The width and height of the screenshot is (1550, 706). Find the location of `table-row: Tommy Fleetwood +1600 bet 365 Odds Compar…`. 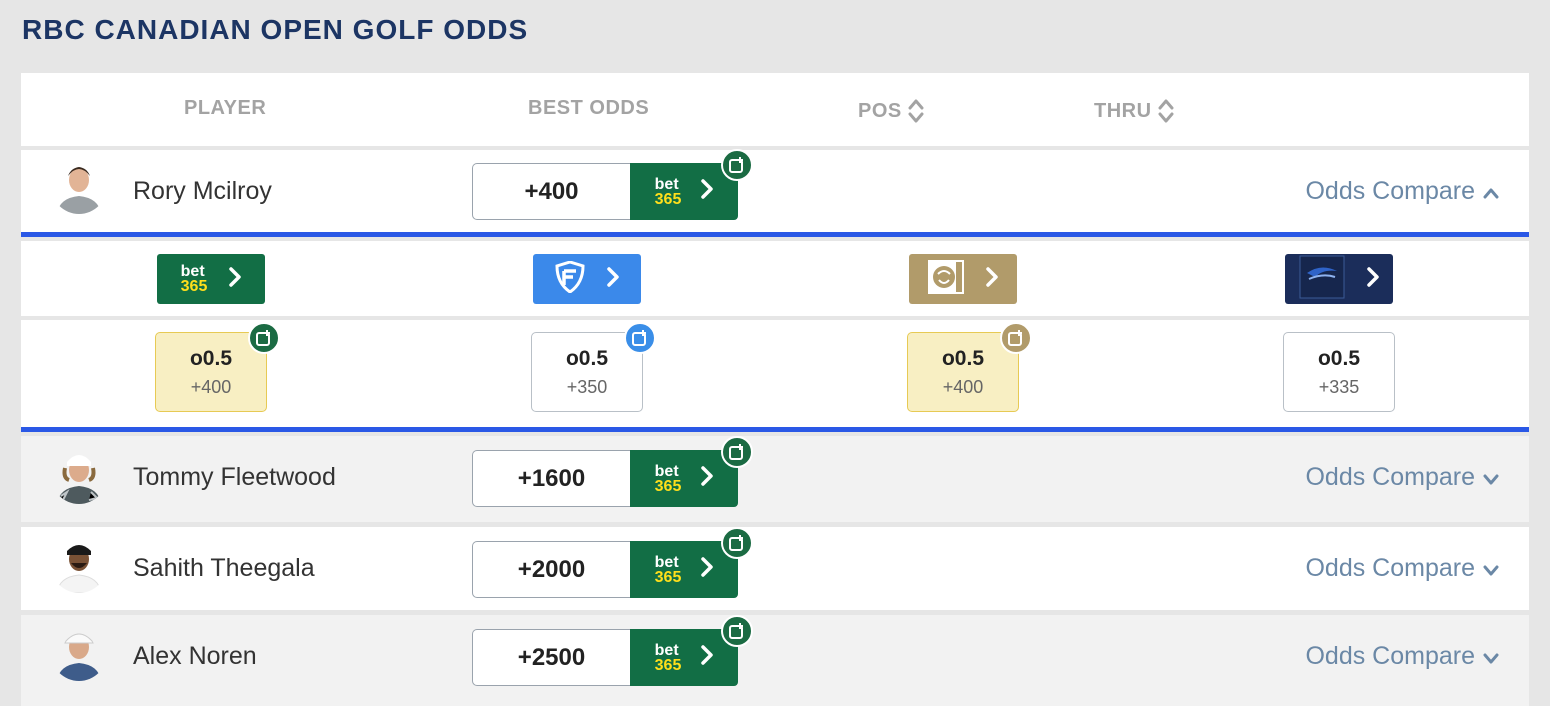

table-row: Tommy Fleetwood +1600 bet 365 Odds Compar… is located at coordinates (775, 479).